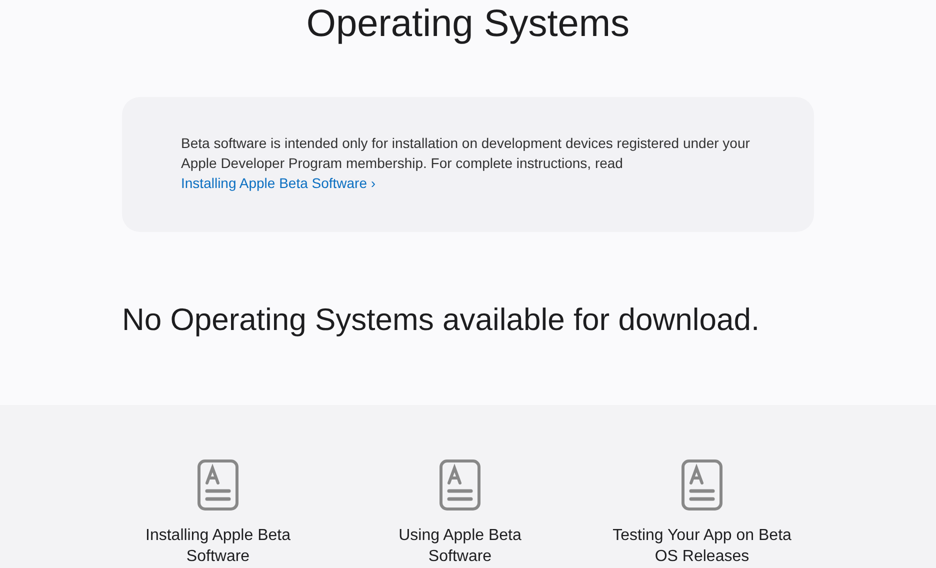 The image size is (936, 568). What do you see at coordinates (218, 546) in the screenshot?
I see `resource-link: Installing Apple Beta Software` at bounding box center [218, 546].